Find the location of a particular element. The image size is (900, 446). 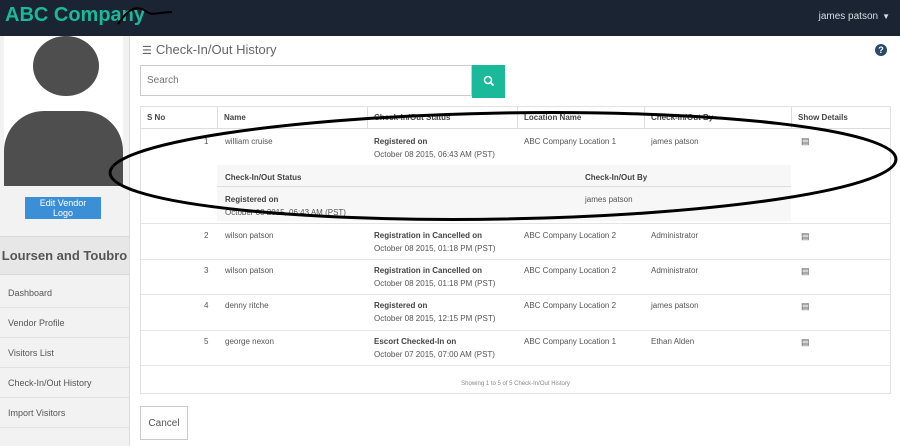

search-icon is located at coordinates (488, 81).